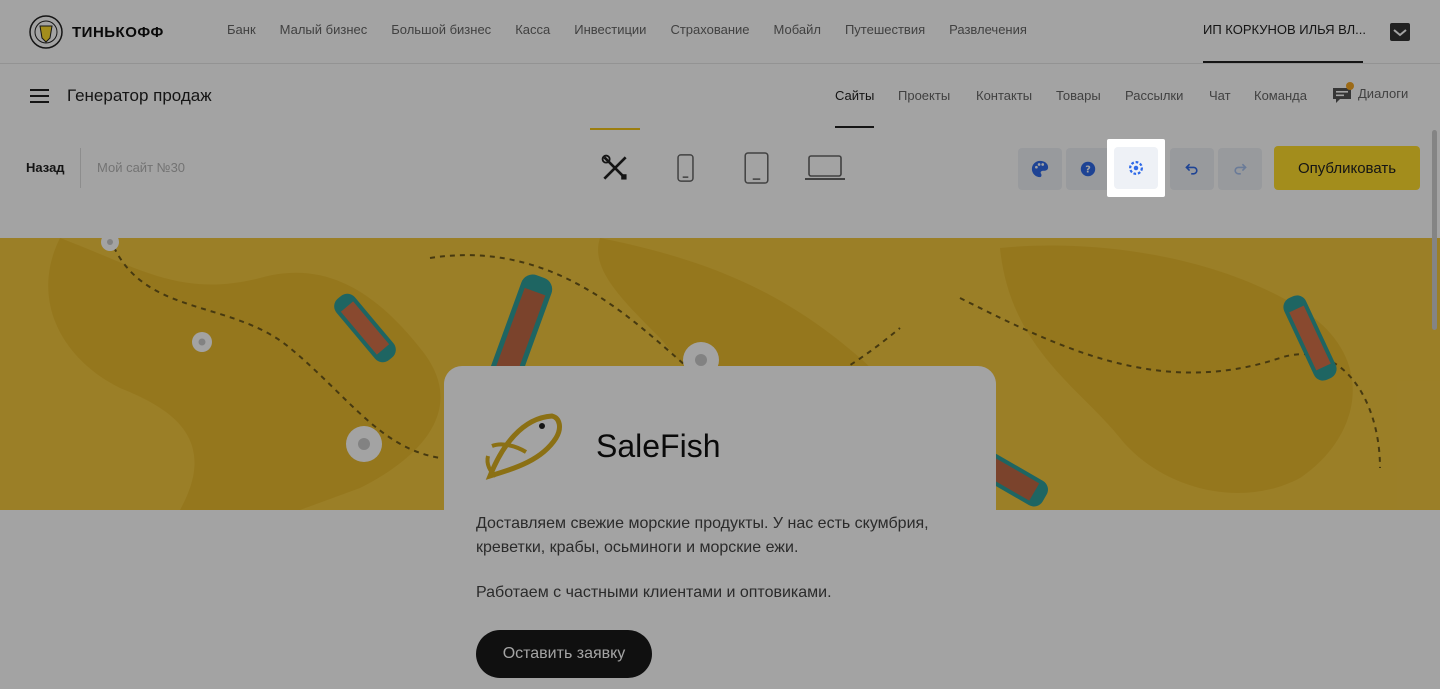  What do you see at coordinates (610, 29) in the screenshot?
I see `top-nav-item-investments: Инвестиции` at bounding box center [610, 29].